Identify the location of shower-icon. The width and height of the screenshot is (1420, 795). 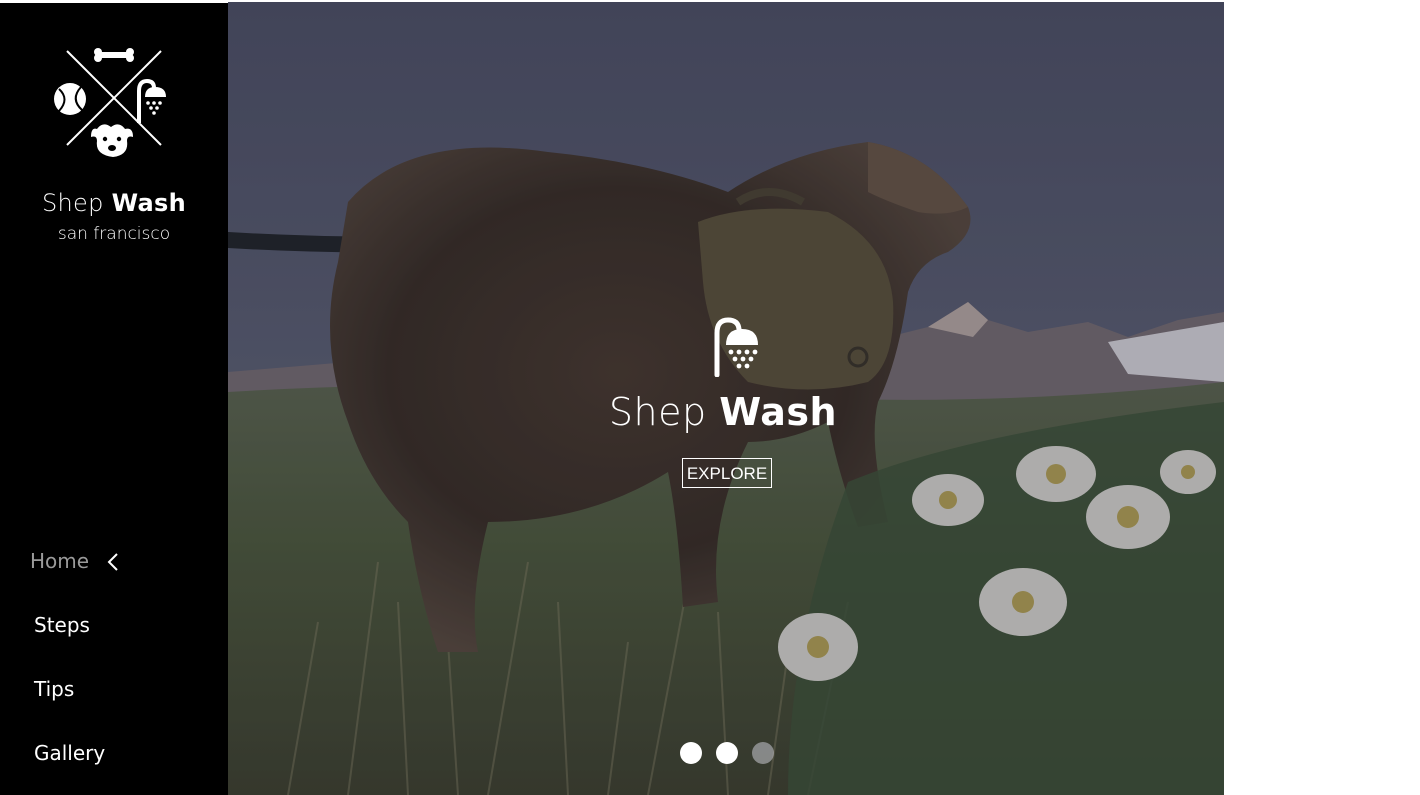
(736, 347).